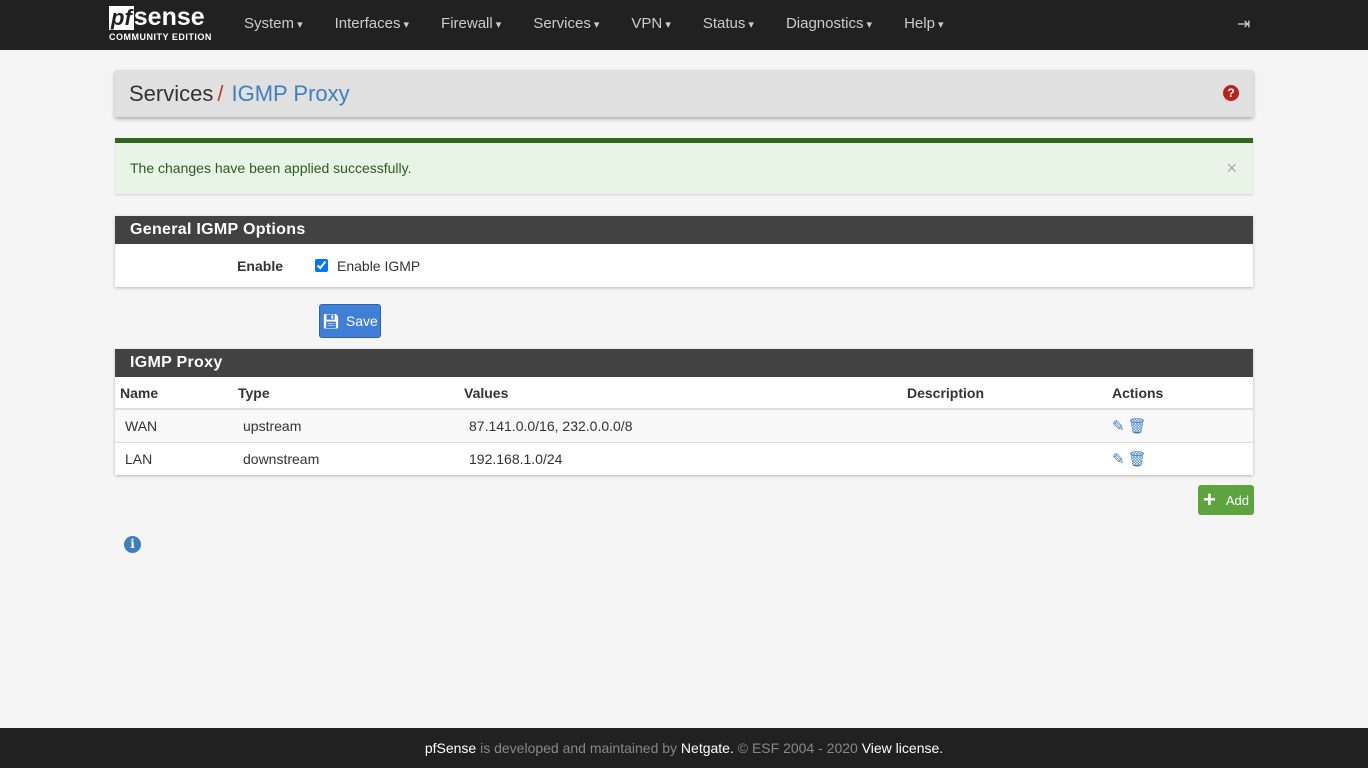 This screenshot has width=1368, height=768. What do you see at coordinates (566, 24) in the screenshot?
I see `nav-services: Services` at bounding box center [566, 24].